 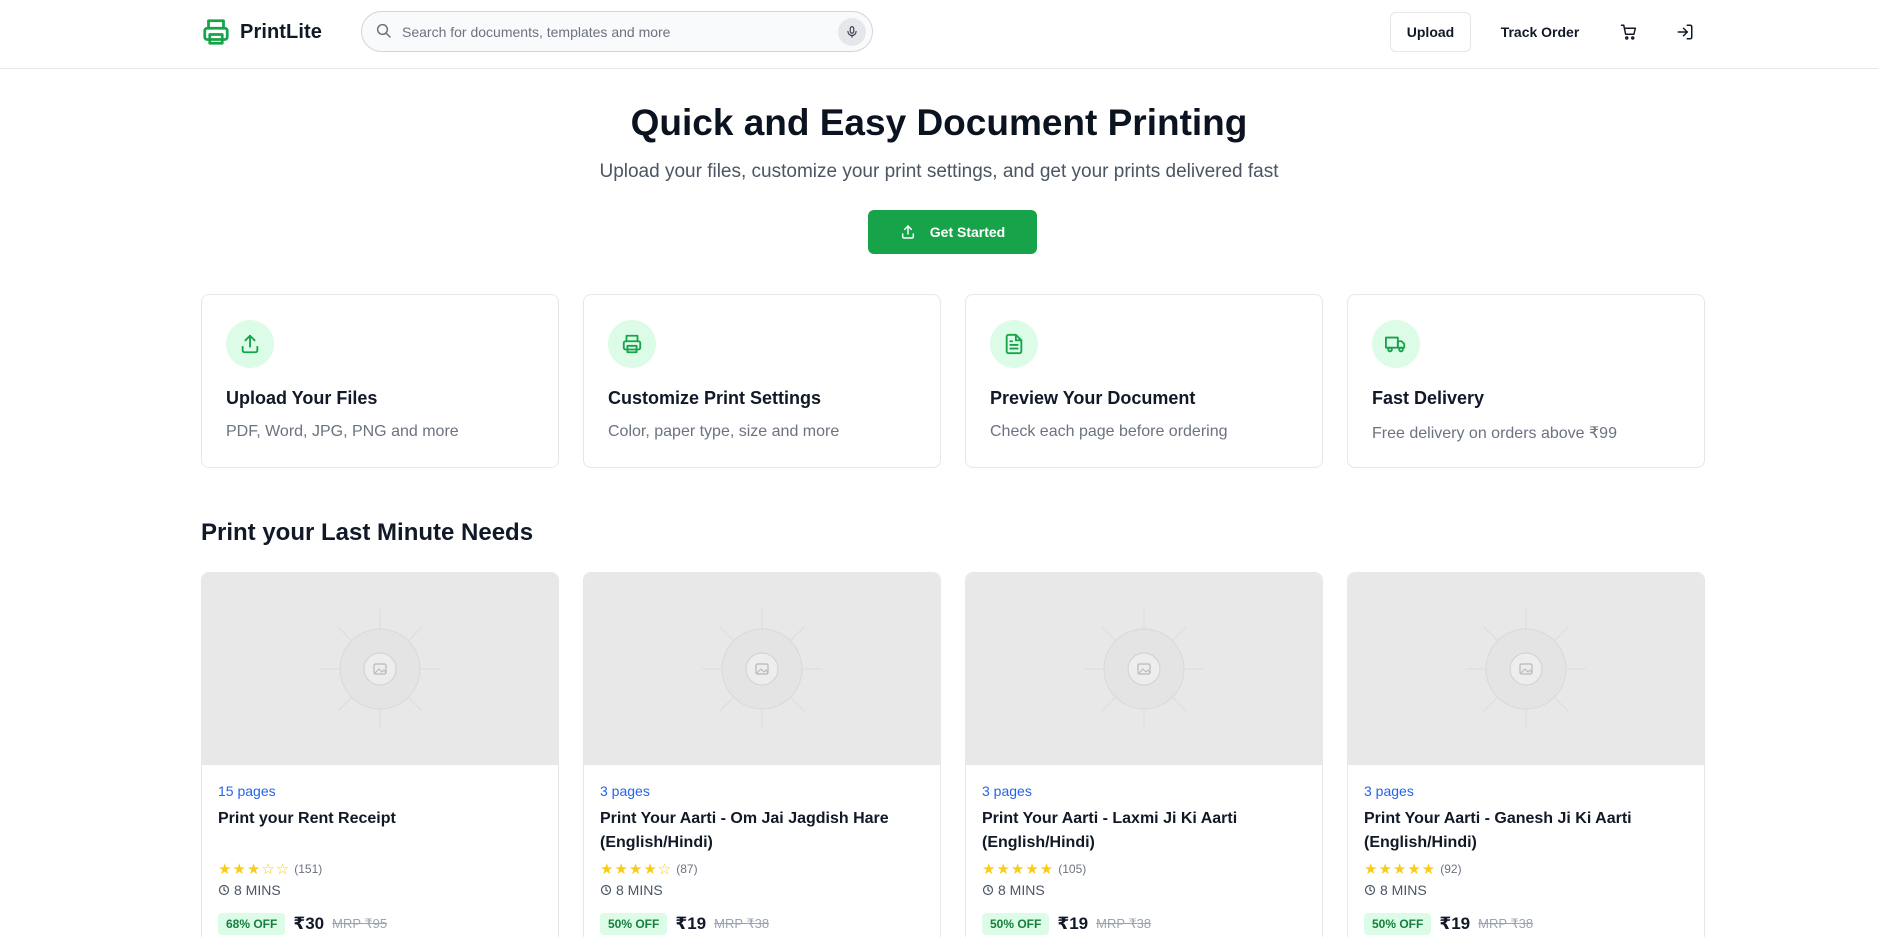 What do you see at coordinates (967, 232) in the screenshot?
I see `get-started-label: Get Started` at bounding box center [967, 232].